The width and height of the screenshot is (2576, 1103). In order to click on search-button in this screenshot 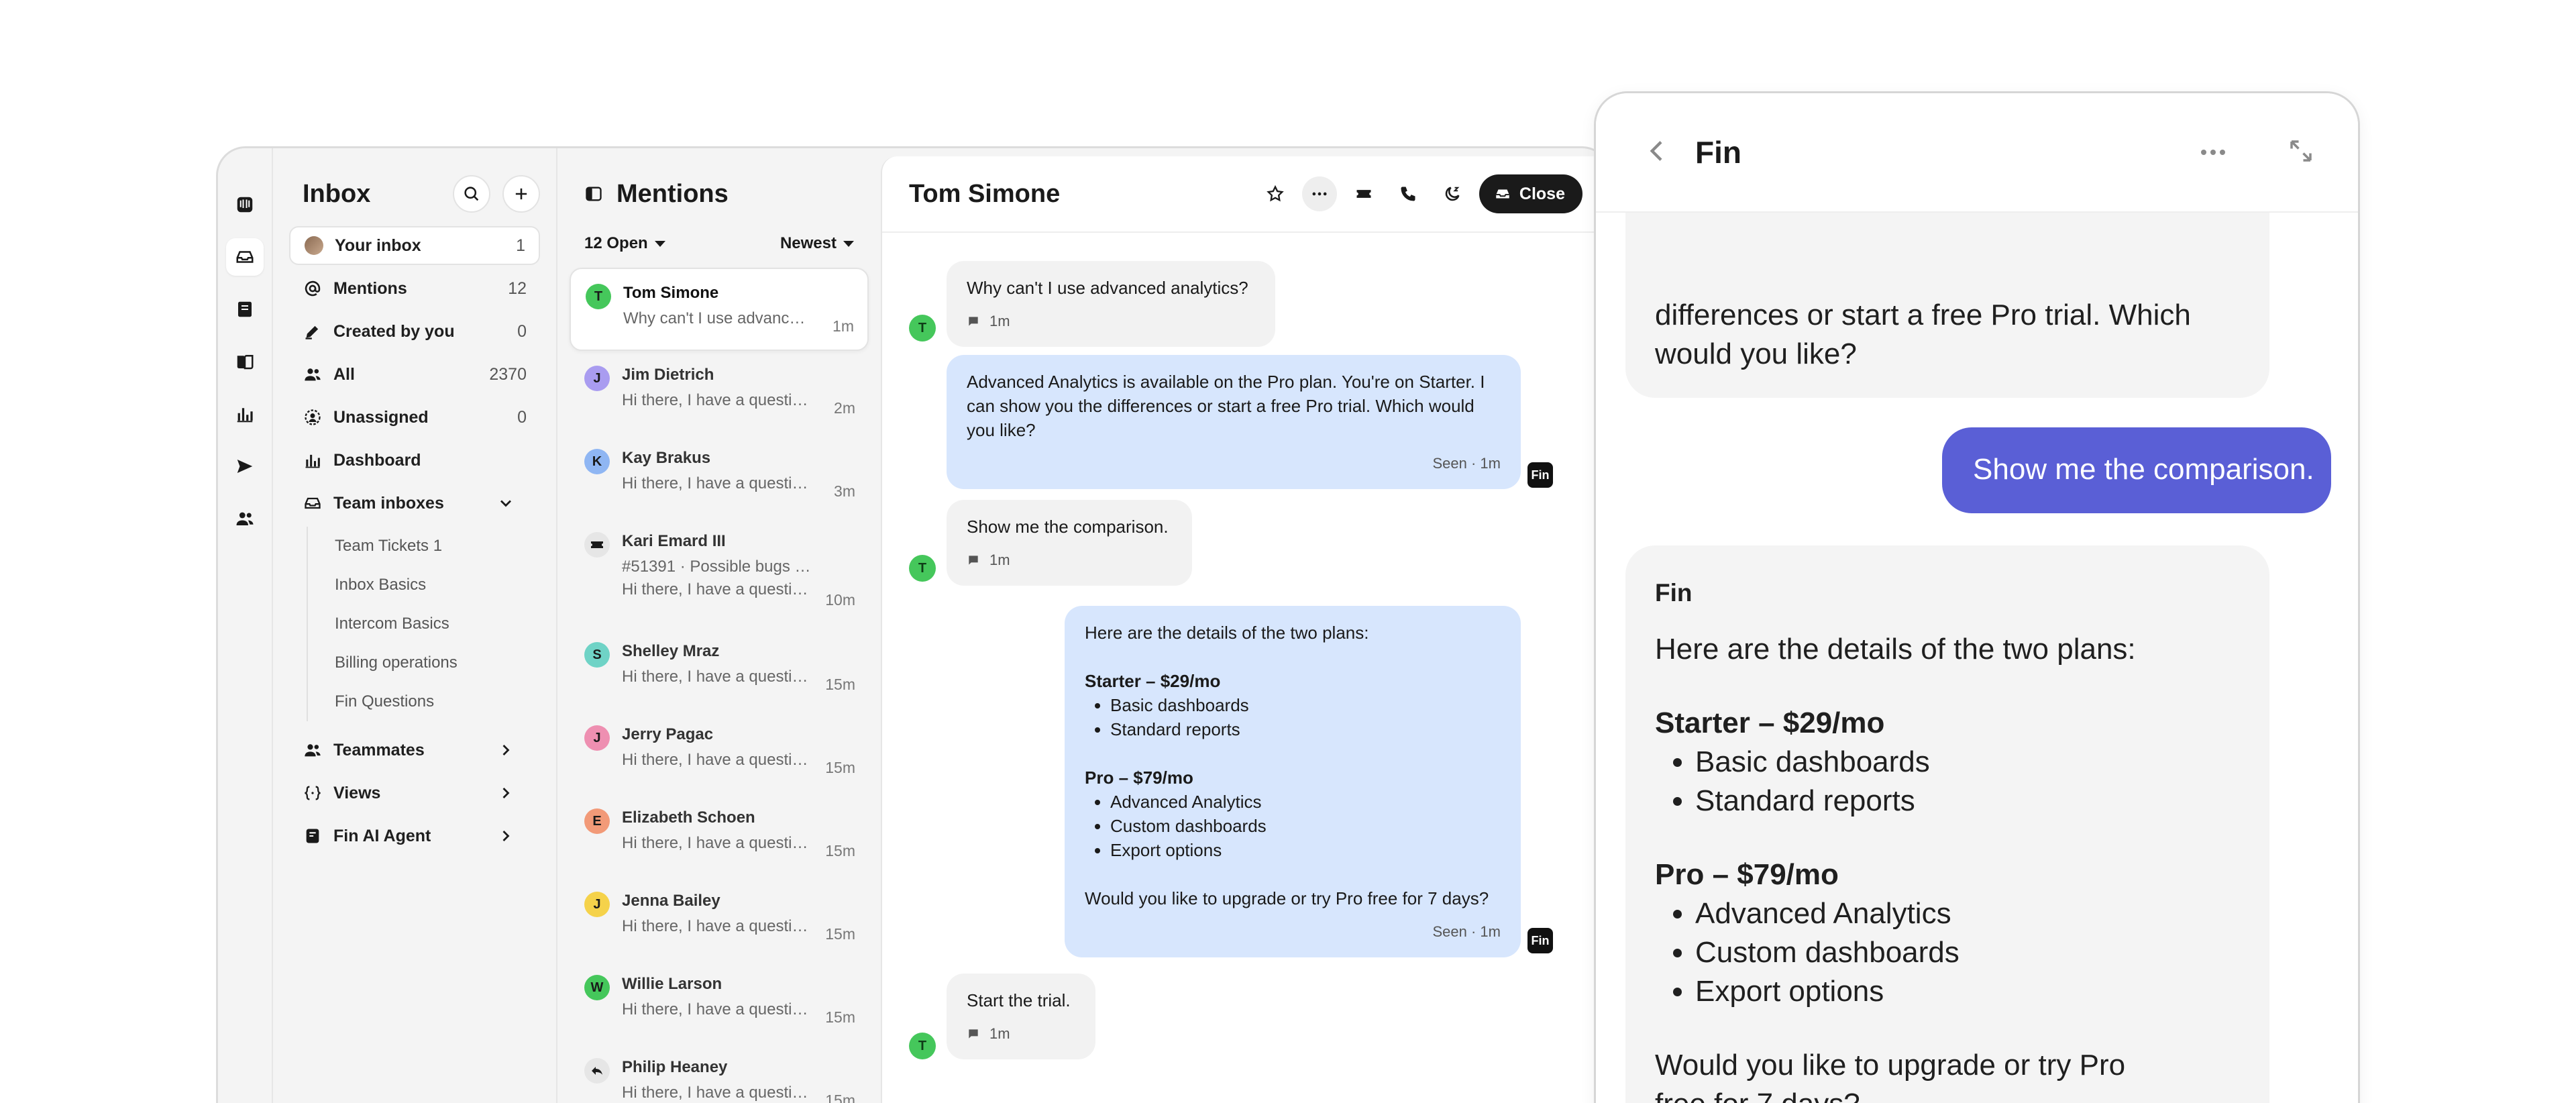, I will do `click(471, 194)`.